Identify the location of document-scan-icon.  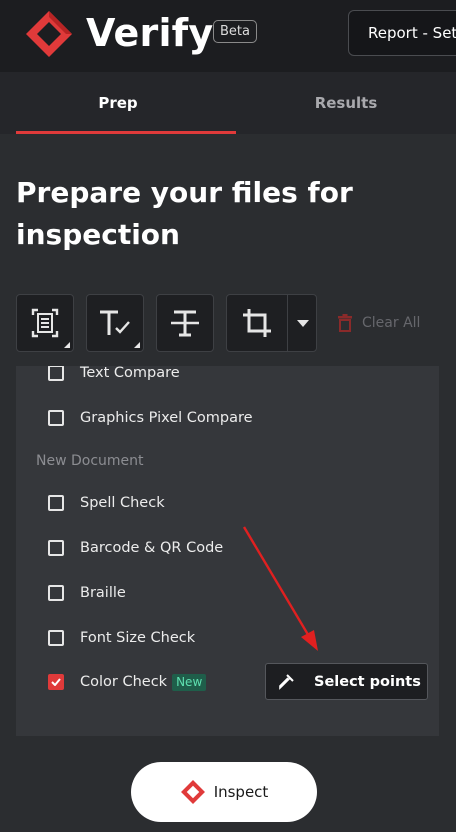
(45, 323).